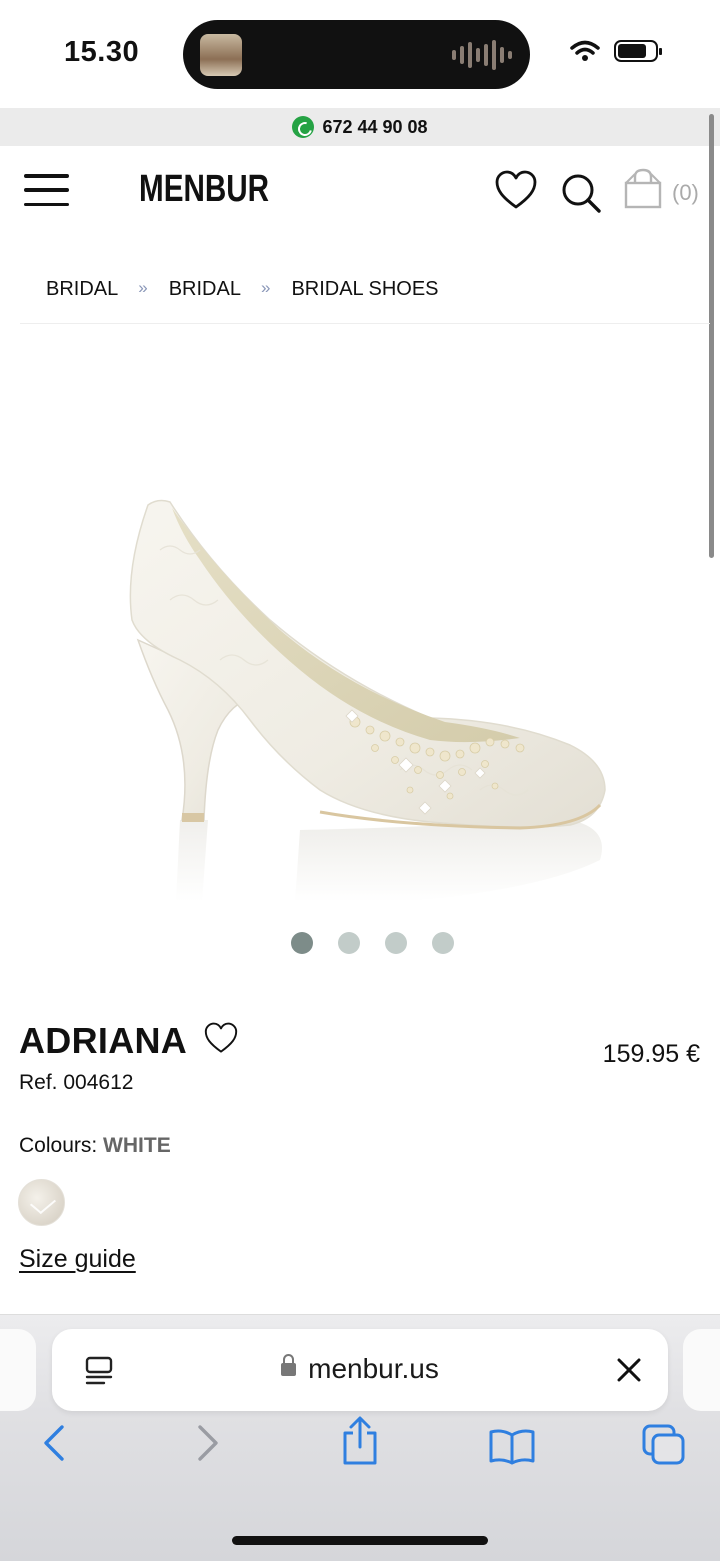 The height and width of the screenshot is (1561, 720). Describe the element at coordinates (372, 943) in the screenshot. I see `image-carousel-dots` at that location.